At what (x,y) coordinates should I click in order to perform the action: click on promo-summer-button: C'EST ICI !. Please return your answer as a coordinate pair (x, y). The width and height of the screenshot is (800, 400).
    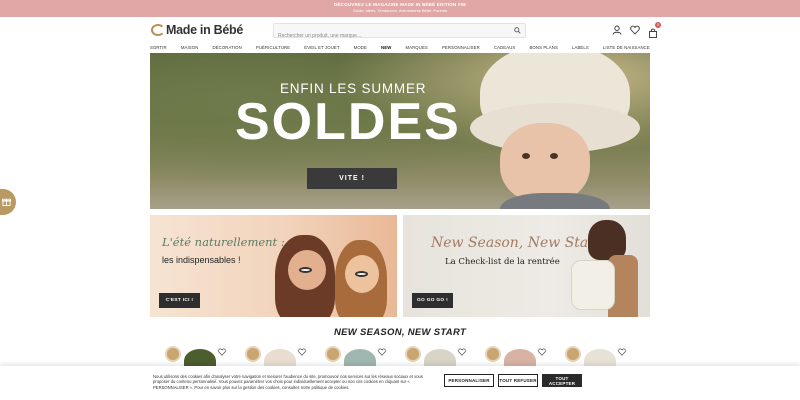
    Looking at the image, I should click on (179, 300).